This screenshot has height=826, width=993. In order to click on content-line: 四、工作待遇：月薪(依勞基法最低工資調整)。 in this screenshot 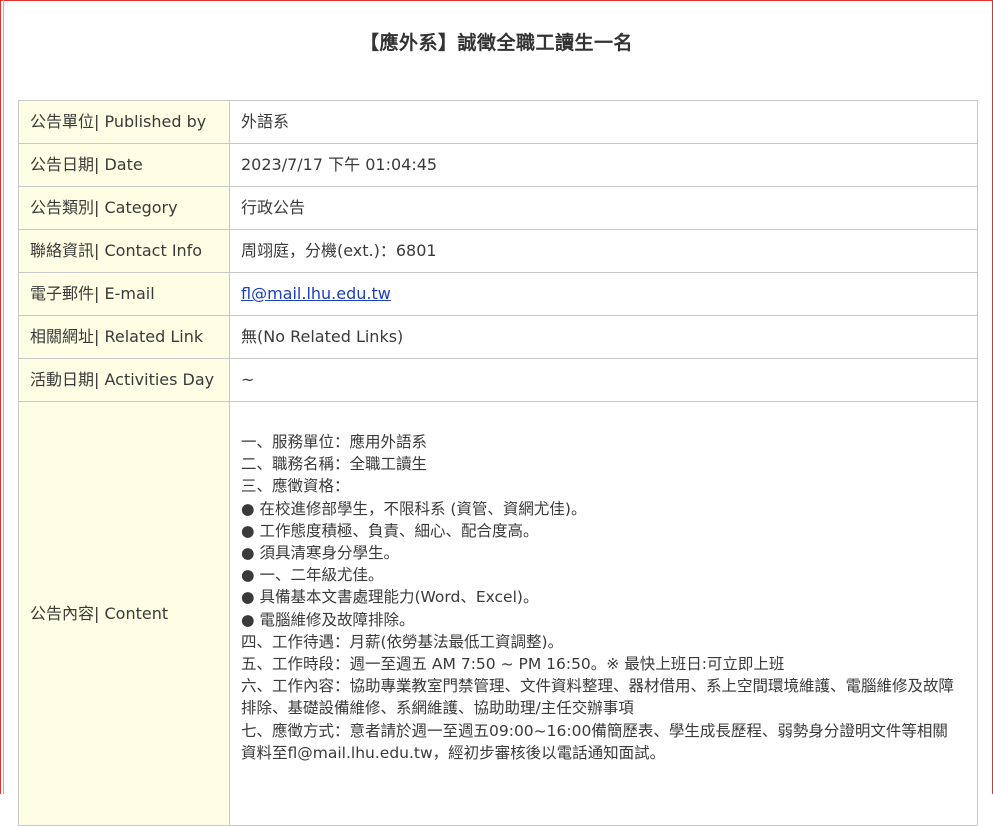, I will do `click(402, 641)`.